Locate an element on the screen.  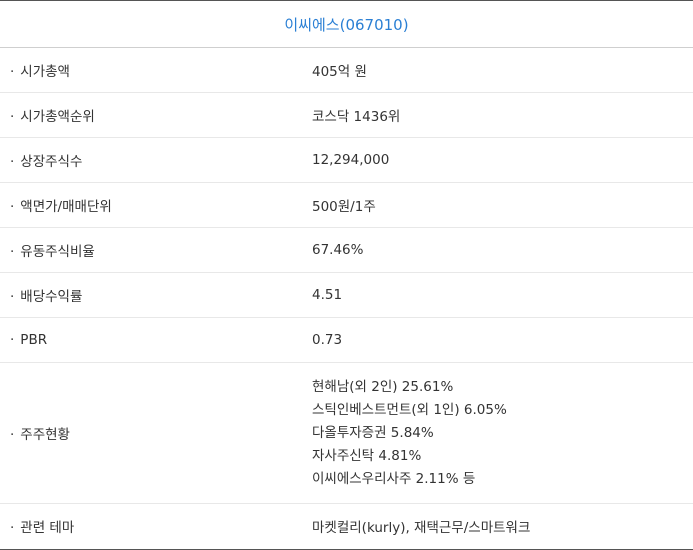
par-value-value: 500원/1주 is located at coordinates (496, 205).